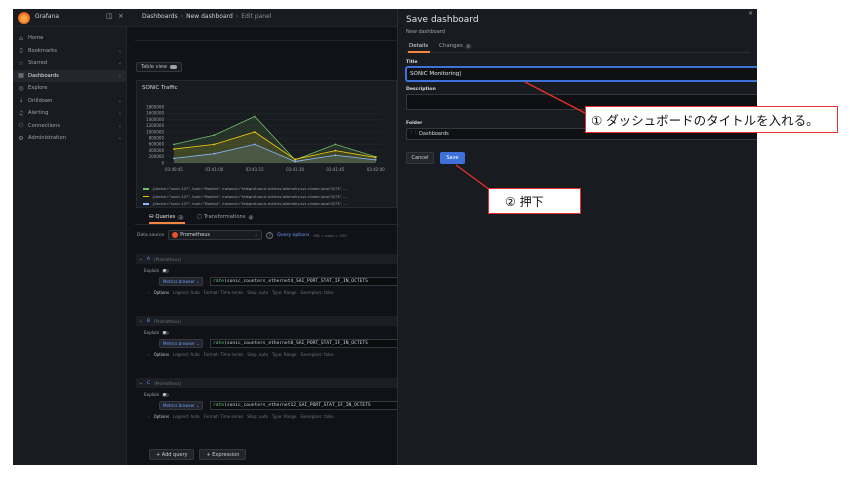  I want to click on query-header: ⌄ A (Prometheus), so click(266, 259).